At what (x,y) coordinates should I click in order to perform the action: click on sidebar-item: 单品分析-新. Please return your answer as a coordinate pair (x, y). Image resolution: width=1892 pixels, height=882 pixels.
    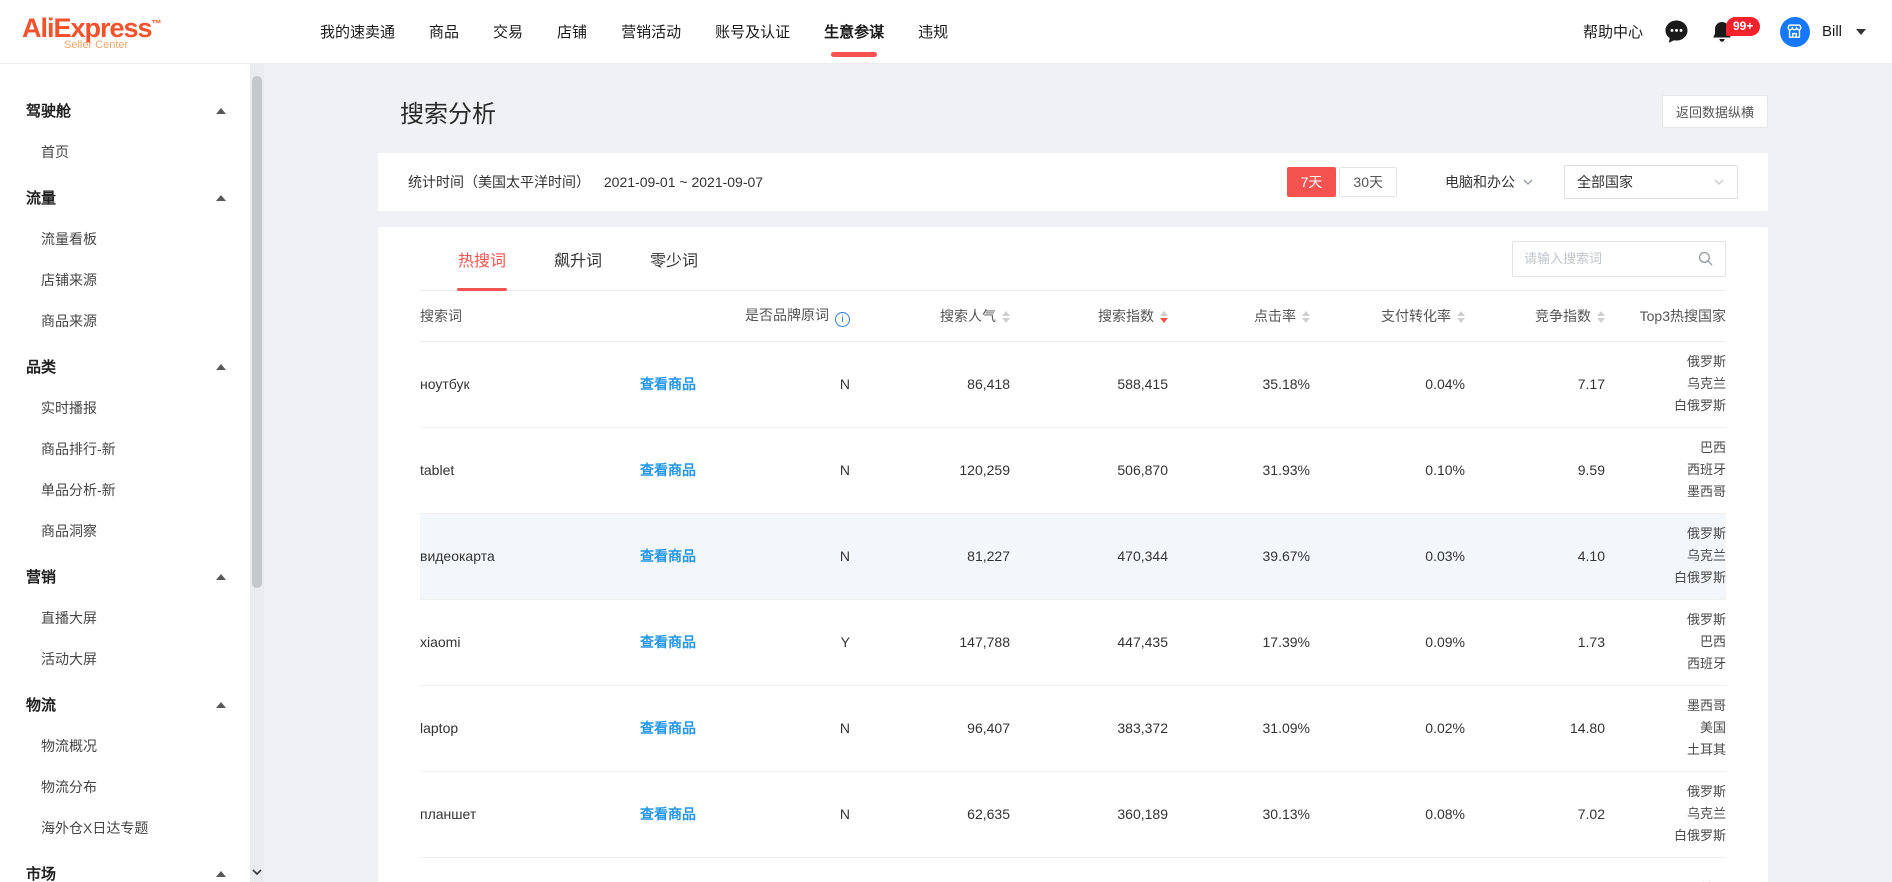
    Looking at the image, I should click on (138, 490).